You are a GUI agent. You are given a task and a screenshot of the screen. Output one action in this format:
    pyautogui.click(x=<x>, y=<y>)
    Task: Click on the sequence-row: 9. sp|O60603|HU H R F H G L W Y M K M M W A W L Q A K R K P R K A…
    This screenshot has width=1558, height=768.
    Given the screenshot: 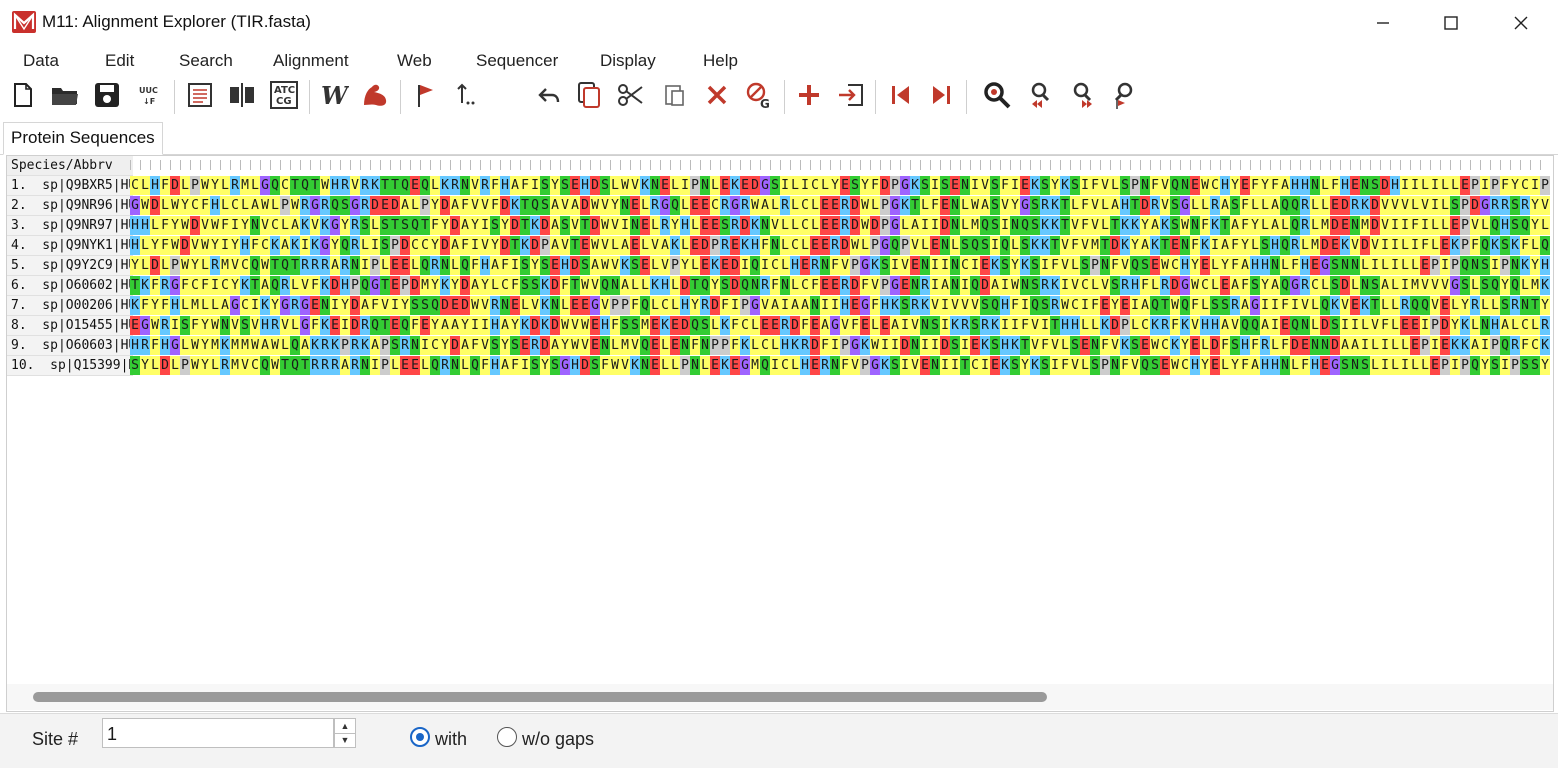 What is the action you would take?
    pyautogui.click(x=780, y=346)
    